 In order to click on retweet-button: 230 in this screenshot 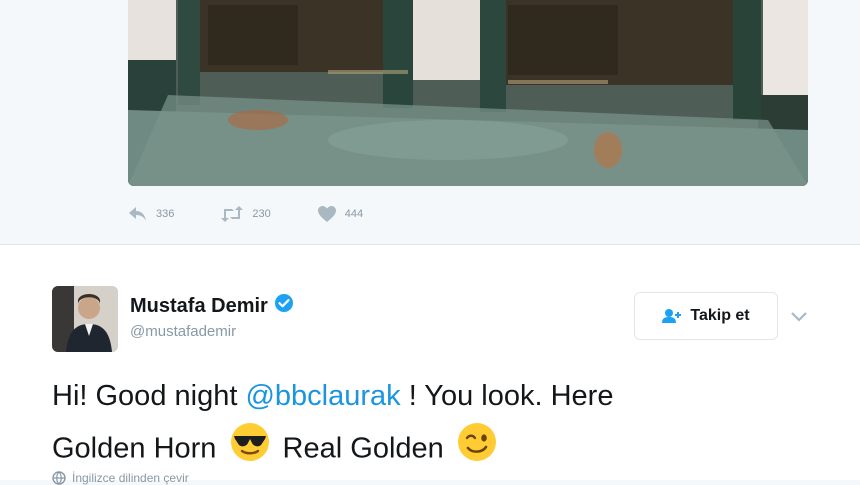, I will do `click(245, 214)`.